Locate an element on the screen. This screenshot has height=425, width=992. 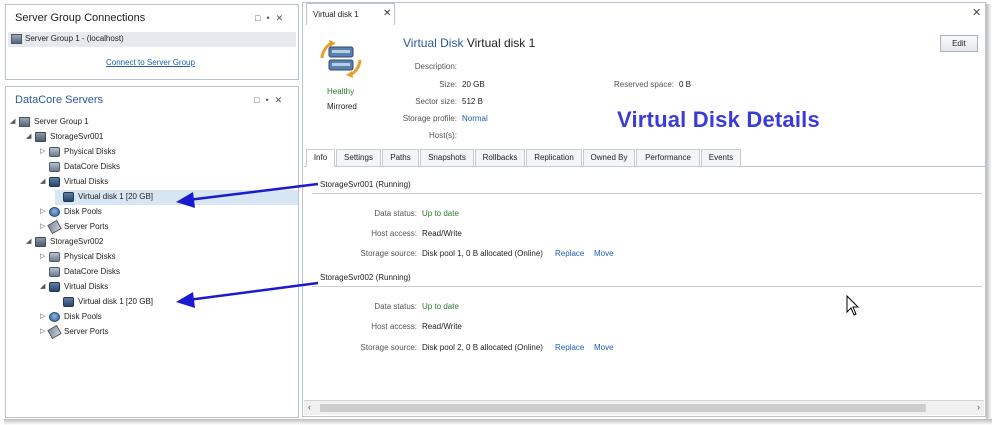
mouse-cursor-icon is located at coordinates (853, 305).